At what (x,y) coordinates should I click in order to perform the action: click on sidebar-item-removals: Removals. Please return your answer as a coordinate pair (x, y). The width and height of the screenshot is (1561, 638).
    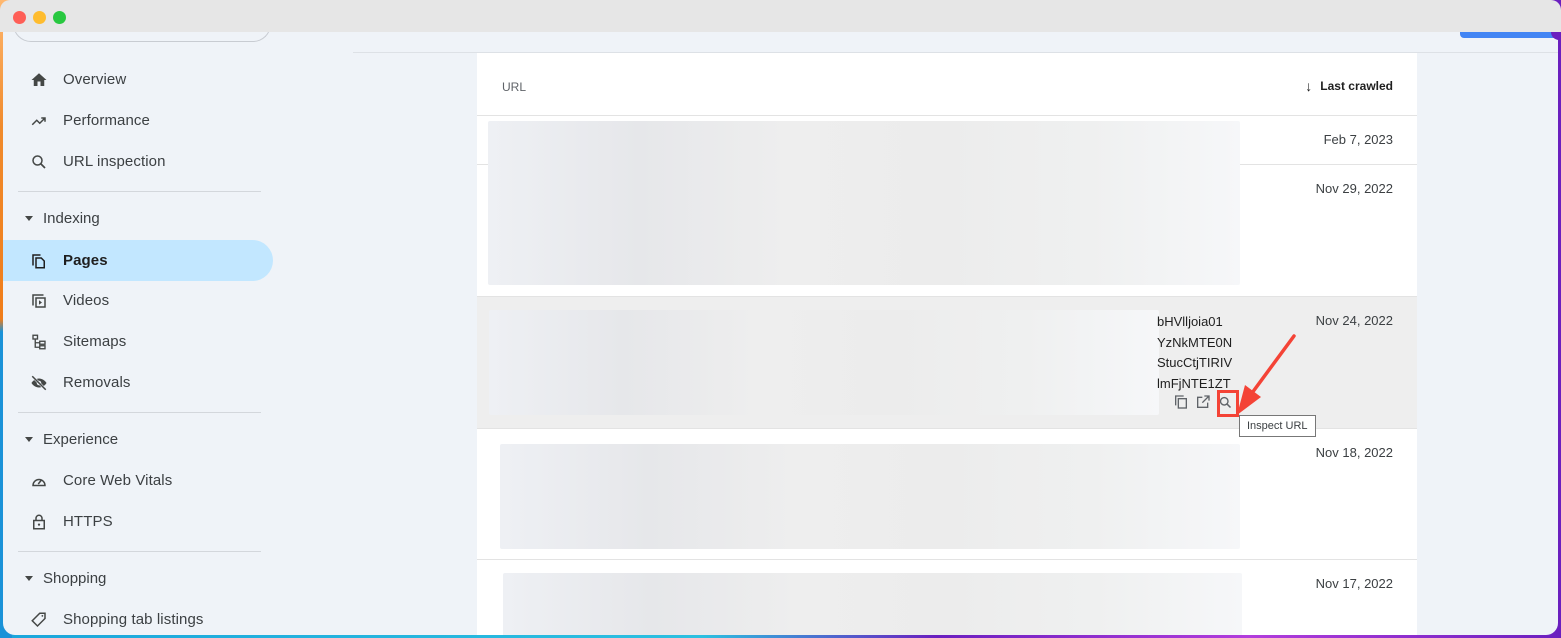
    Looking at the image, I should click on (138, 382).